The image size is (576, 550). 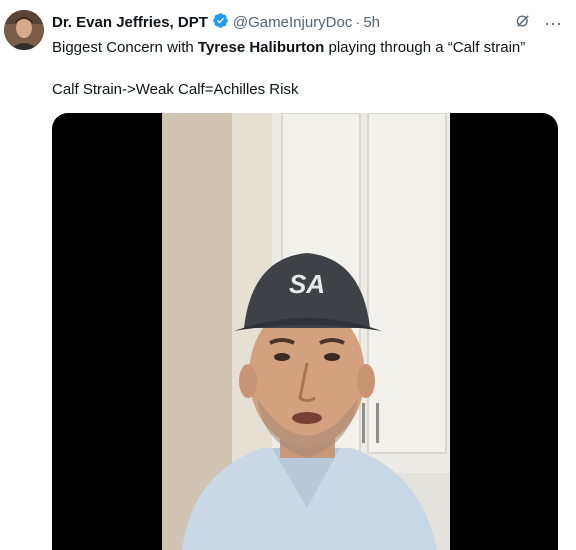 What do you see at coordinates (425, 47) in the screenshot?
I see `tweet-text-part: playing through a “Calf strain”` at bounding box center [425, 47].